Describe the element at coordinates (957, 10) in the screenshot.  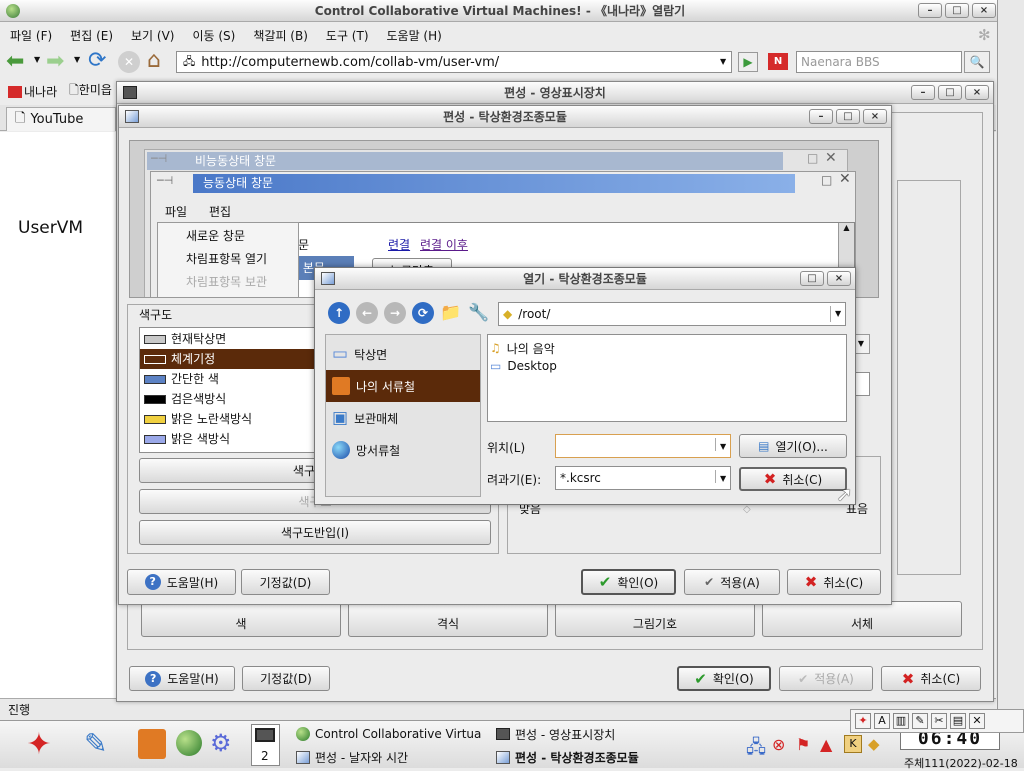
I see `maximize-button: □` at that location.